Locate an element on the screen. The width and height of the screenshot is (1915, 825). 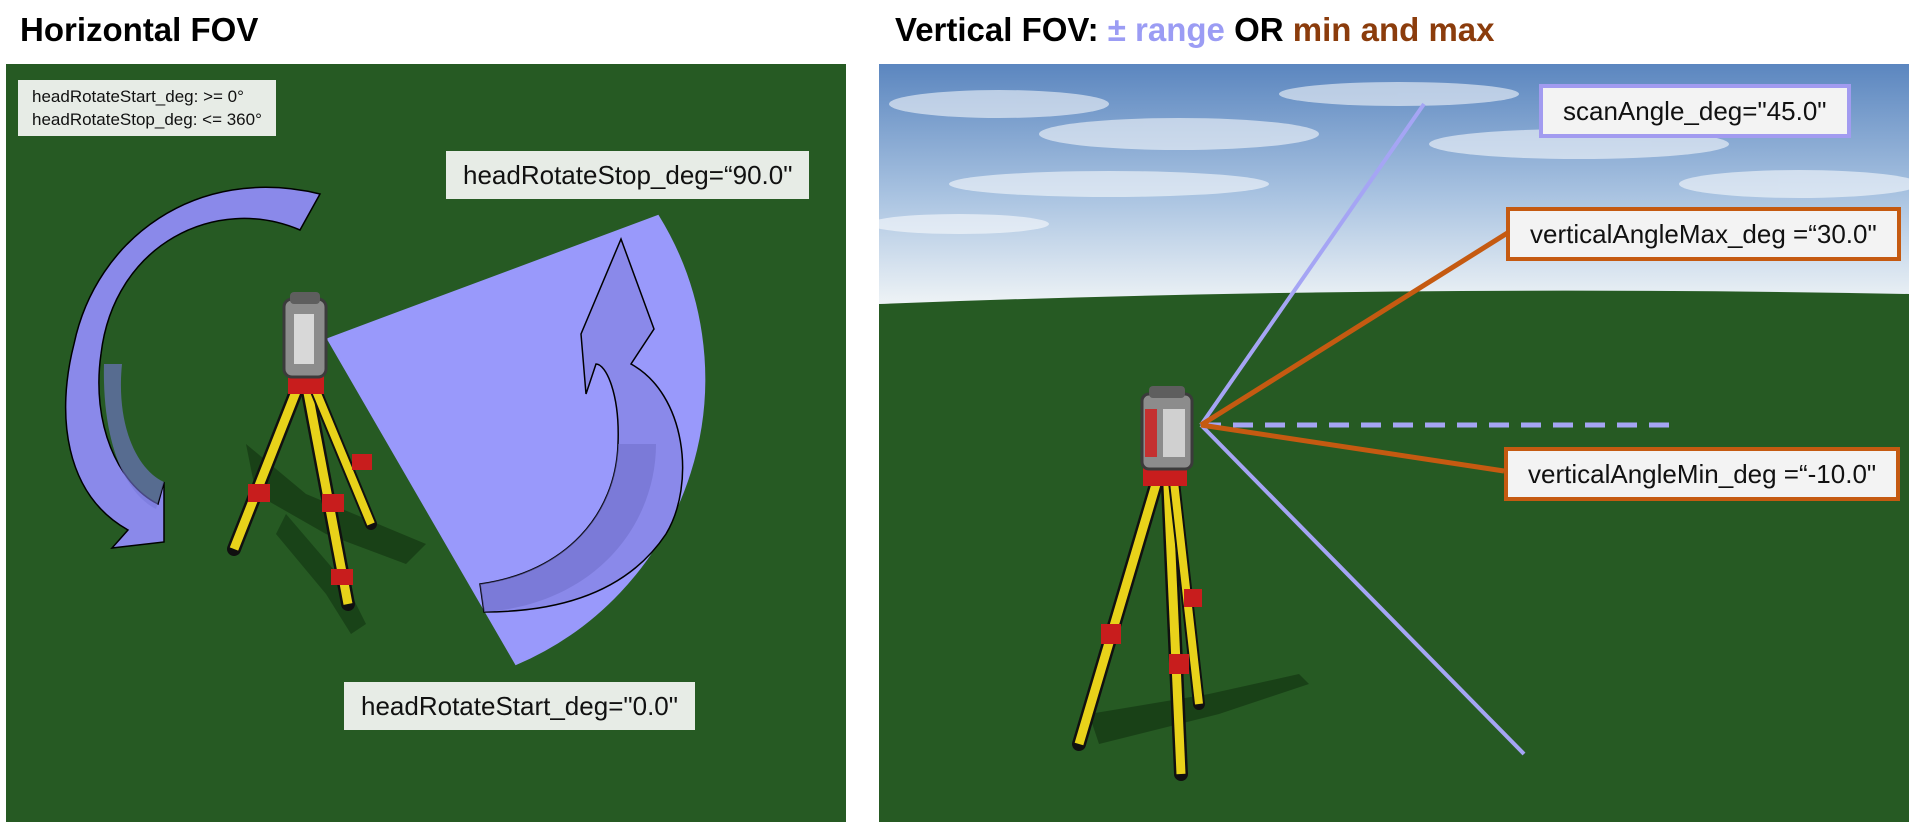
head-rotate-stop-label: headRotateStop_deg=“90.0" is located at coordinates (628, 175).